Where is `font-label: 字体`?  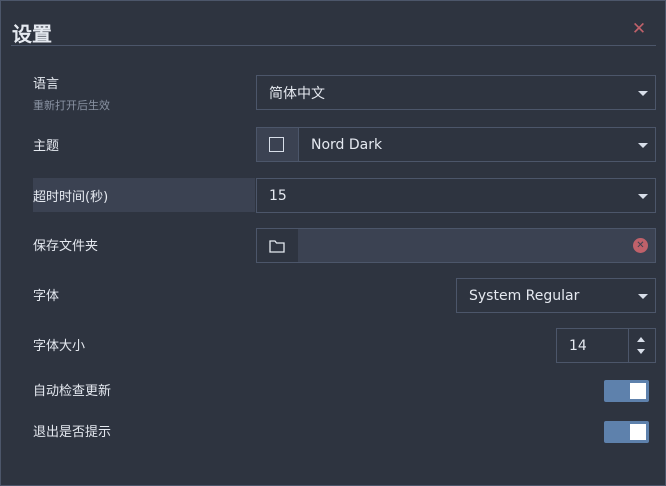
font-label: 字体 is located at coordinates (46, 296).